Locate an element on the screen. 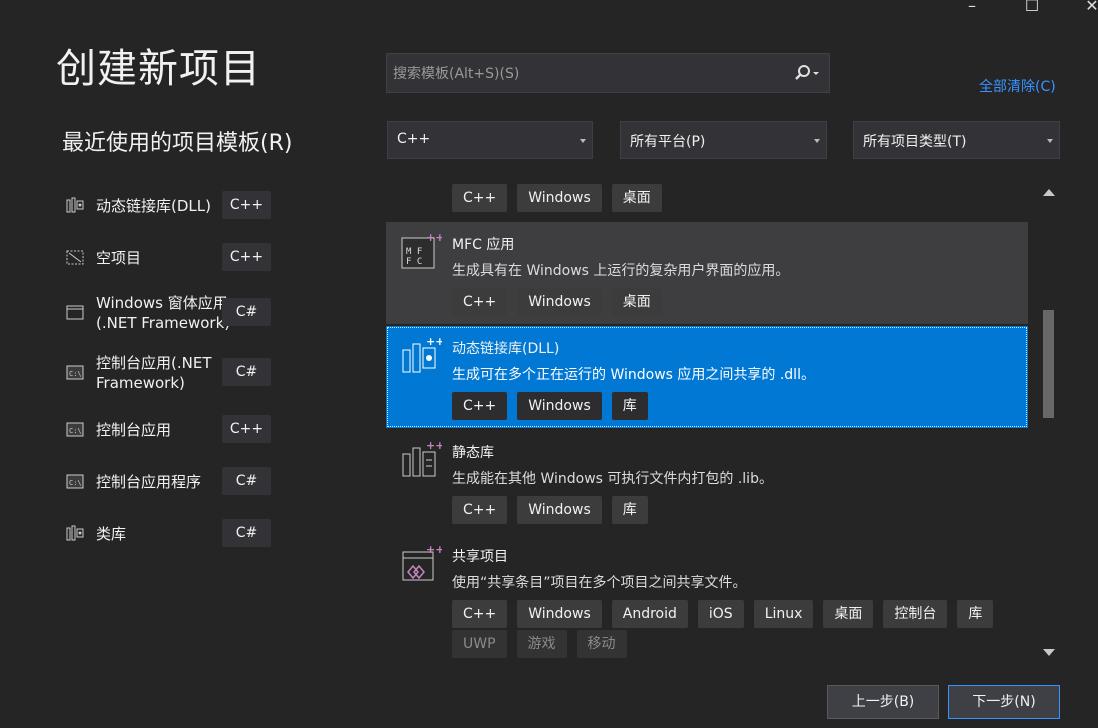 The height and width of the screenshot is (728, 1098). template-item-partial: C++ Windows 桌面 is located at coordinates (707, 200).